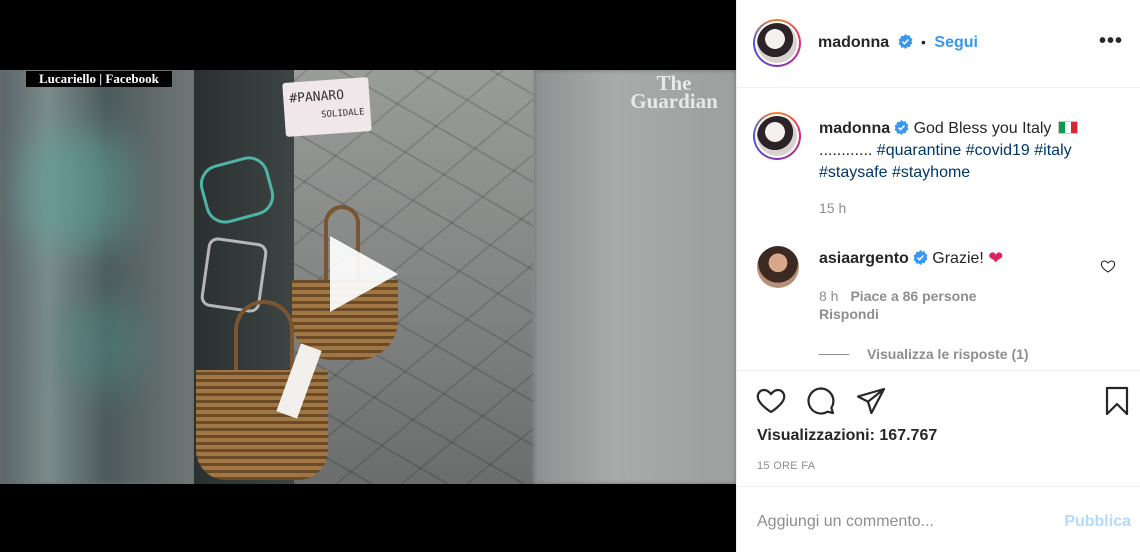  I want to click on views-count: Visualizzazioni: 167.767, so click(847, 436).